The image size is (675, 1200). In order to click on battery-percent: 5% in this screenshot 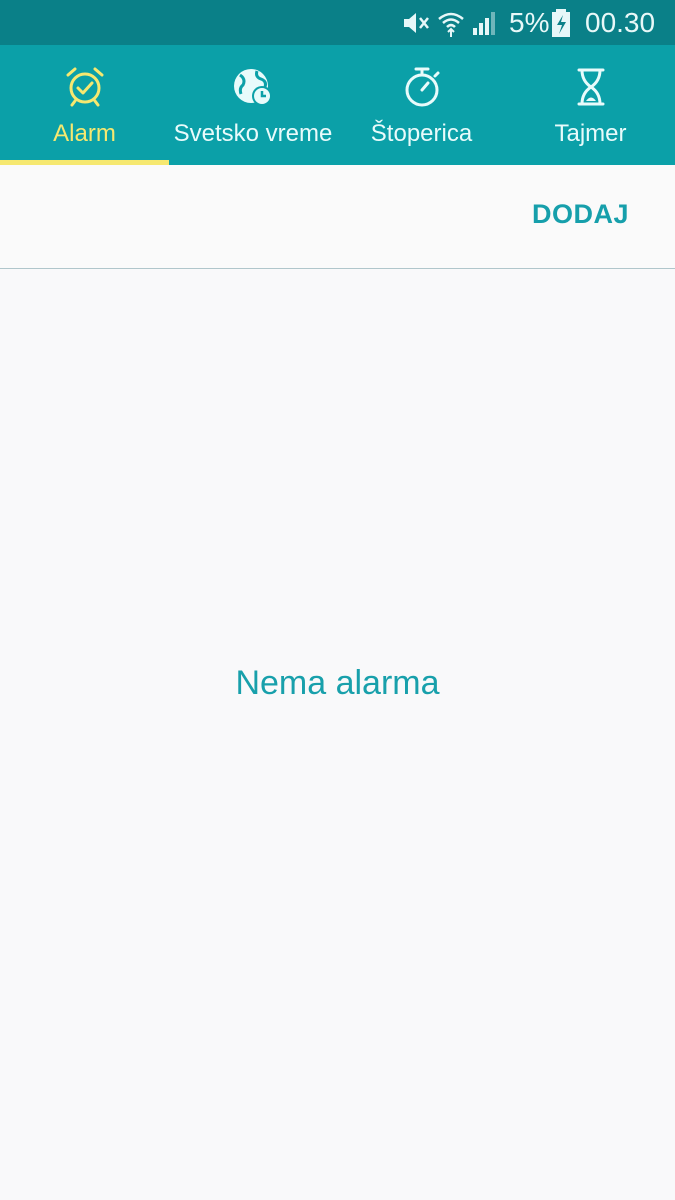, I will do `click(529, 22)`.